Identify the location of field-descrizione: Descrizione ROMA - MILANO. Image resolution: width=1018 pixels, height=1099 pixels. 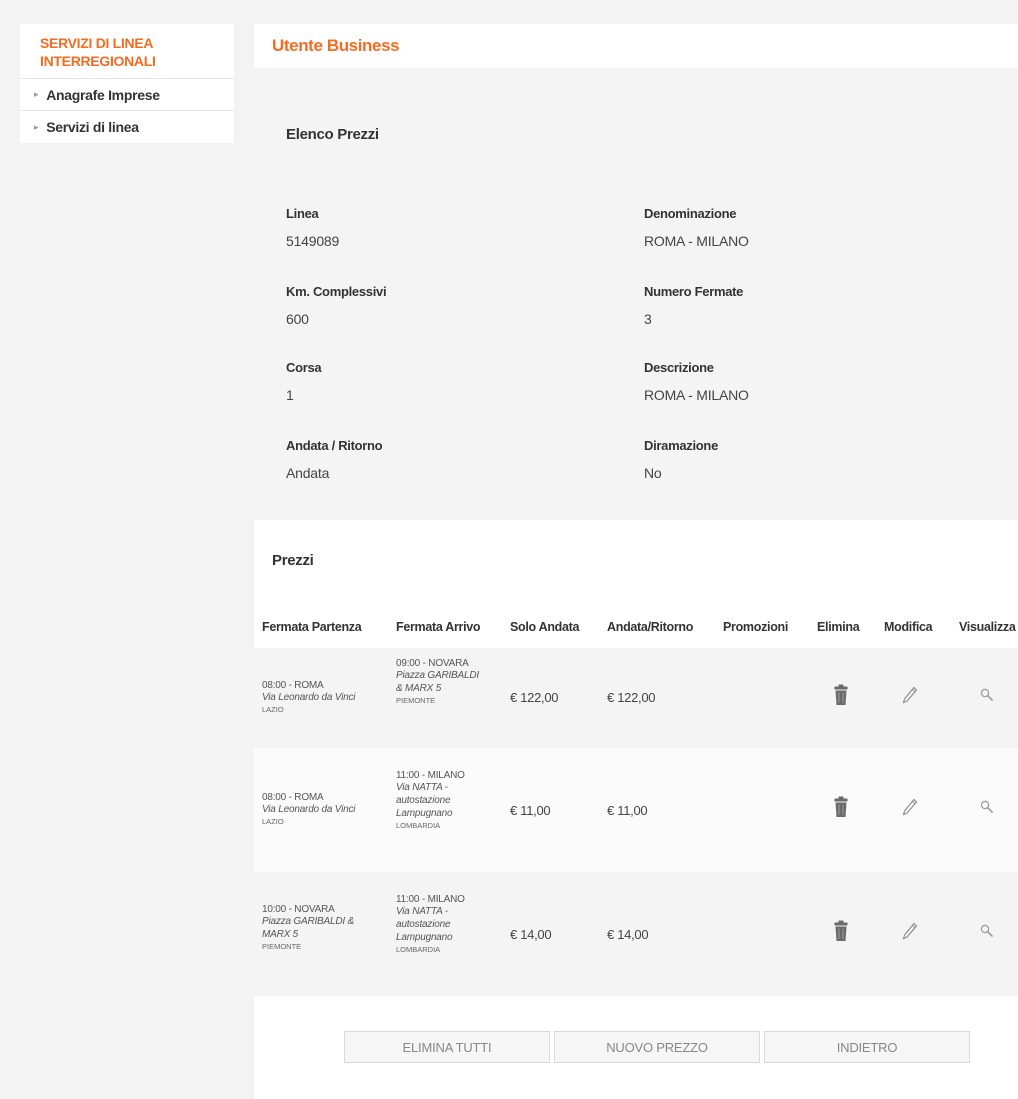
(696, 381).